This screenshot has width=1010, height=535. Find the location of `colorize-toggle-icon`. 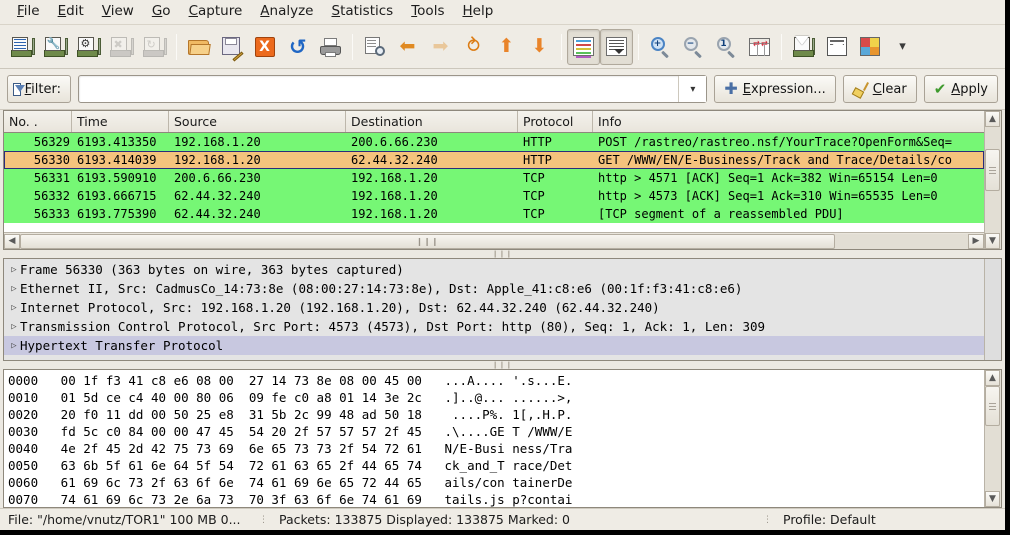

colorize-toggle-icon is located at coordinates (583, 46).